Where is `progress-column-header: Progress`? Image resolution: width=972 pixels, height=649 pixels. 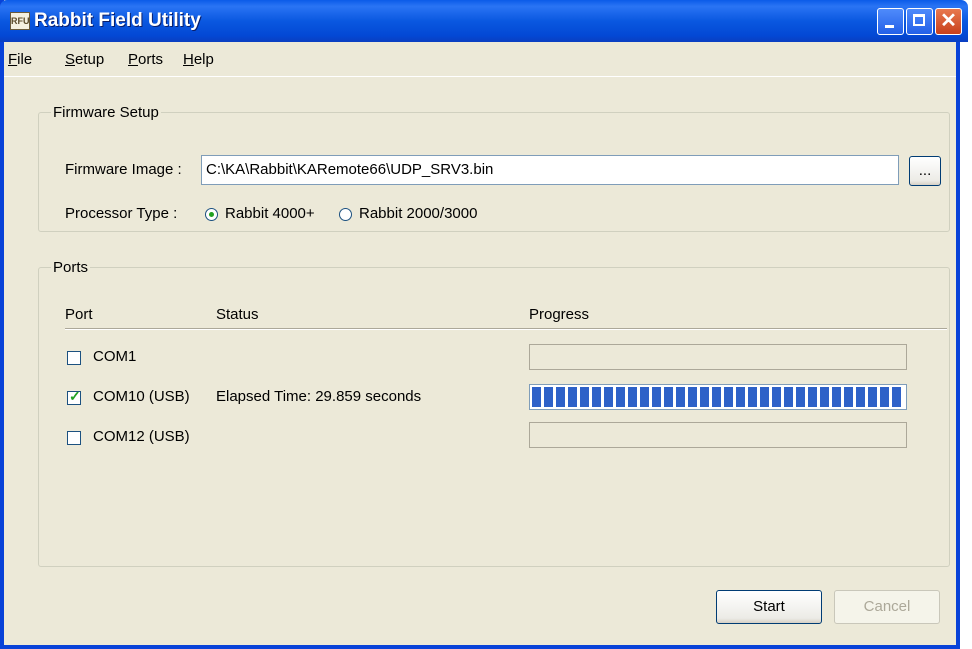 progress-column-header: Progress is located at coordinates (559, 314).